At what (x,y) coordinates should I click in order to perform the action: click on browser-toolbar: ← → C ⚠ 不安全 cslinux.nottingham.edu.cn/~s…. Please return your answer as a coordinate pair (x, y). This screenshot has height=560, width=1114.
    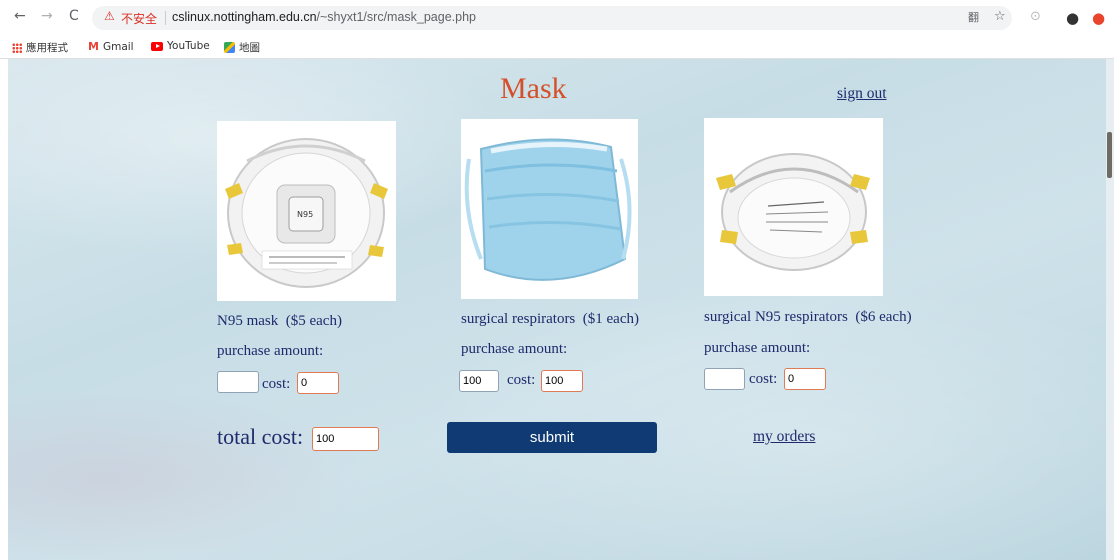
    Looking at the image, I should click on (557, 18).